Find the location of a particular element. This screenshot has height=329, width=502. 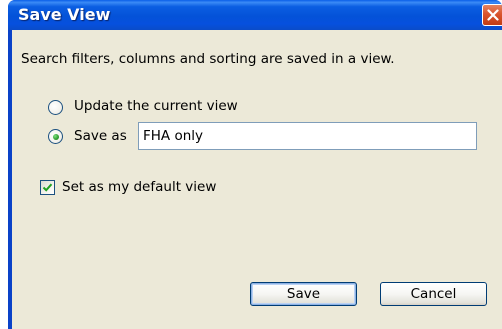

checkmark-icon is located at coordinates (47, 187).